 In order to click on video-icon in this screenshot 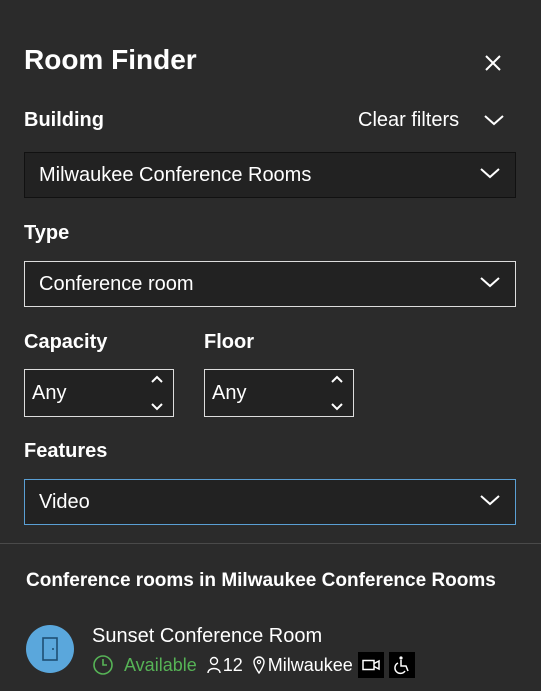, I will do `click(371, 665)`.